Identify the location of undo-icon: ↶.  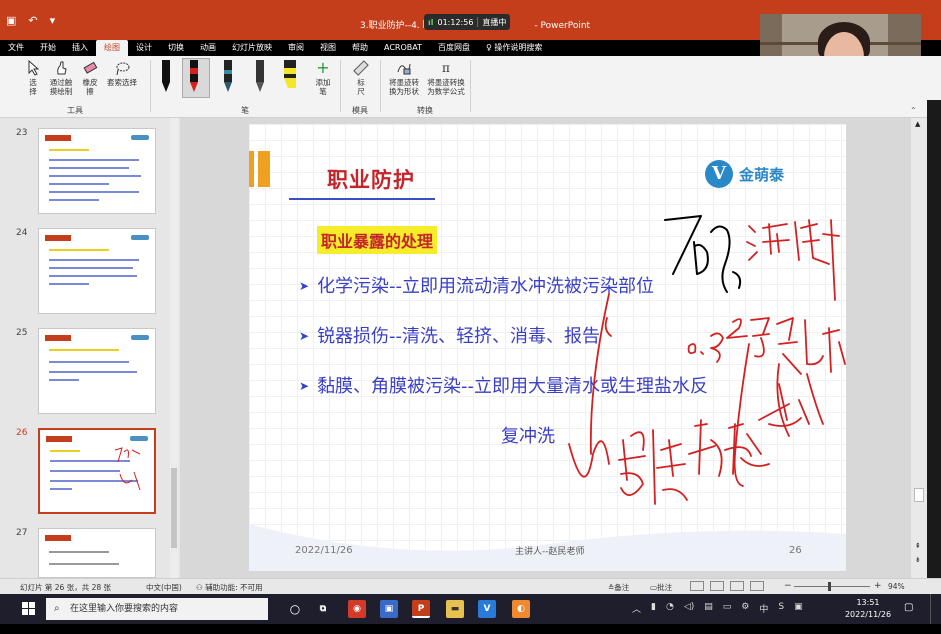
(32, 20).